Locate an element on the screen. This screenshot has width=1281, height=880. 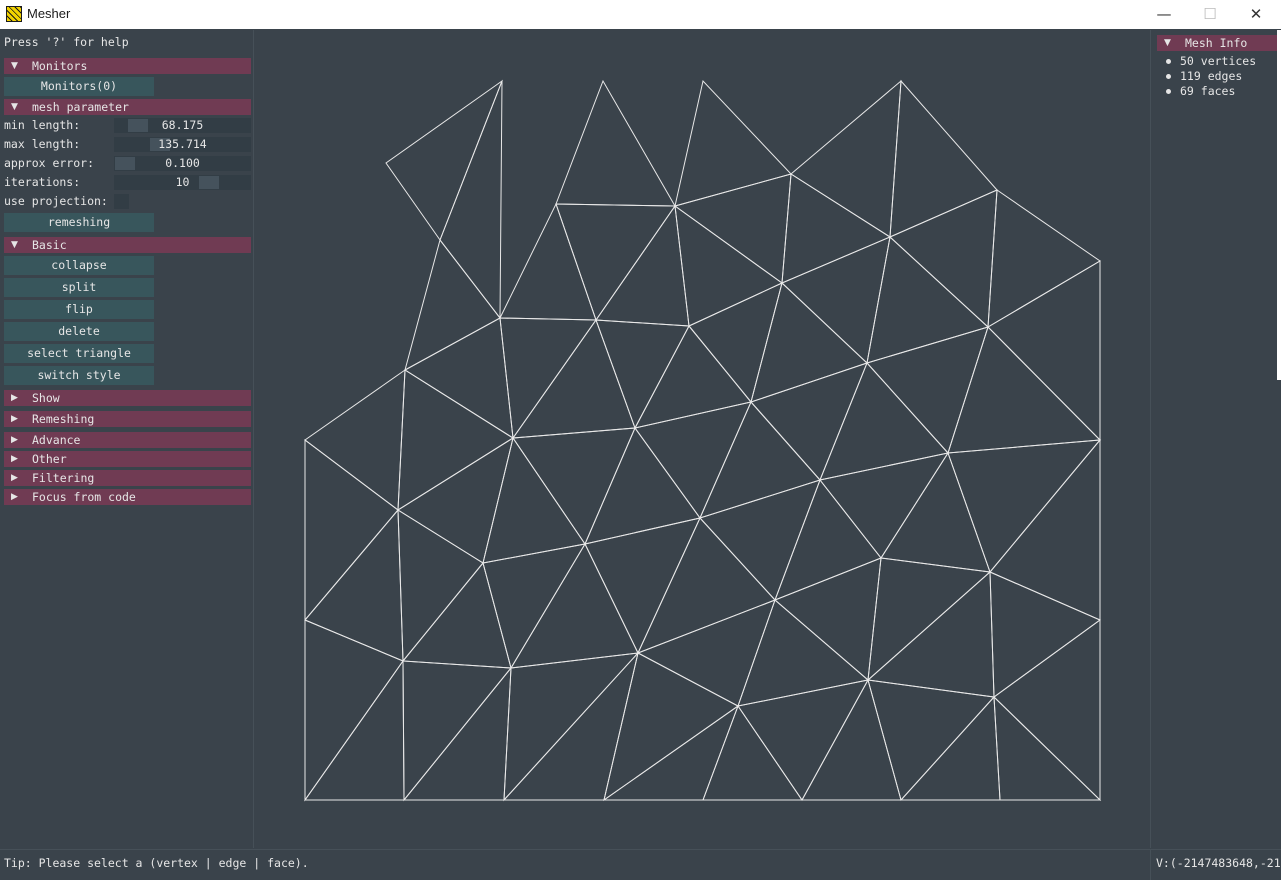
section-header-remeshing: ▶ Remeshing is located at coordinates (127, 419).